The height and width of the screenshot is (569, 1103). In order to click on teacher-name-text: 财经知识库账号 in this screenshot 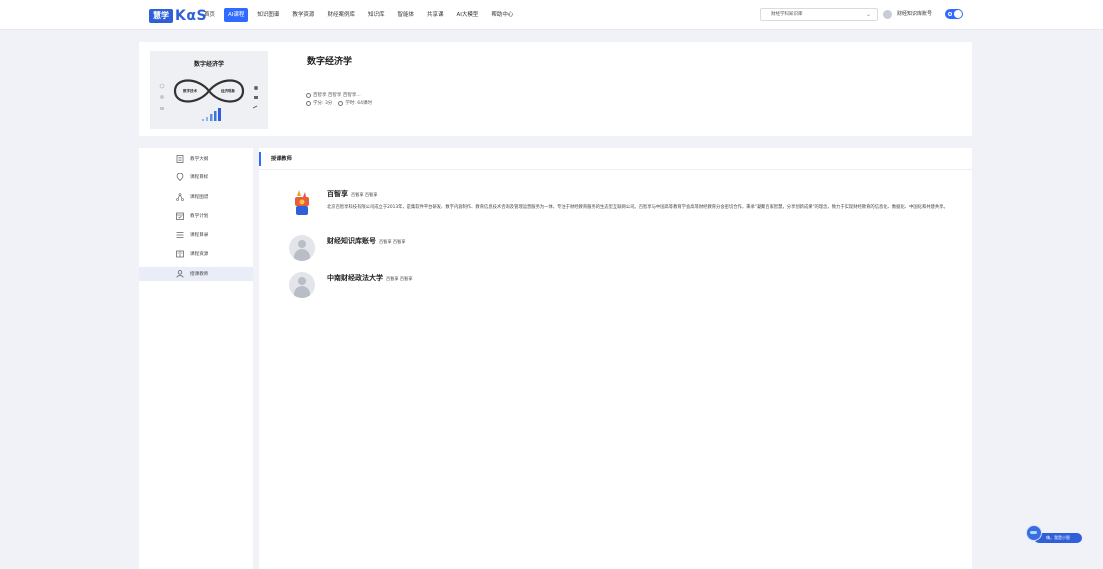, I will do `click(351, 241)`.